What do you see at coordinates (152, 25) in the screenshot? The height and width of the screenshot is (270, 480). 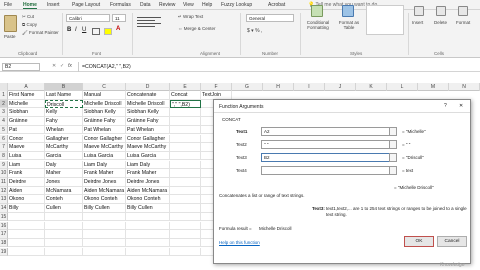 I see `alignment-icons` at bounding box center [152, 25].